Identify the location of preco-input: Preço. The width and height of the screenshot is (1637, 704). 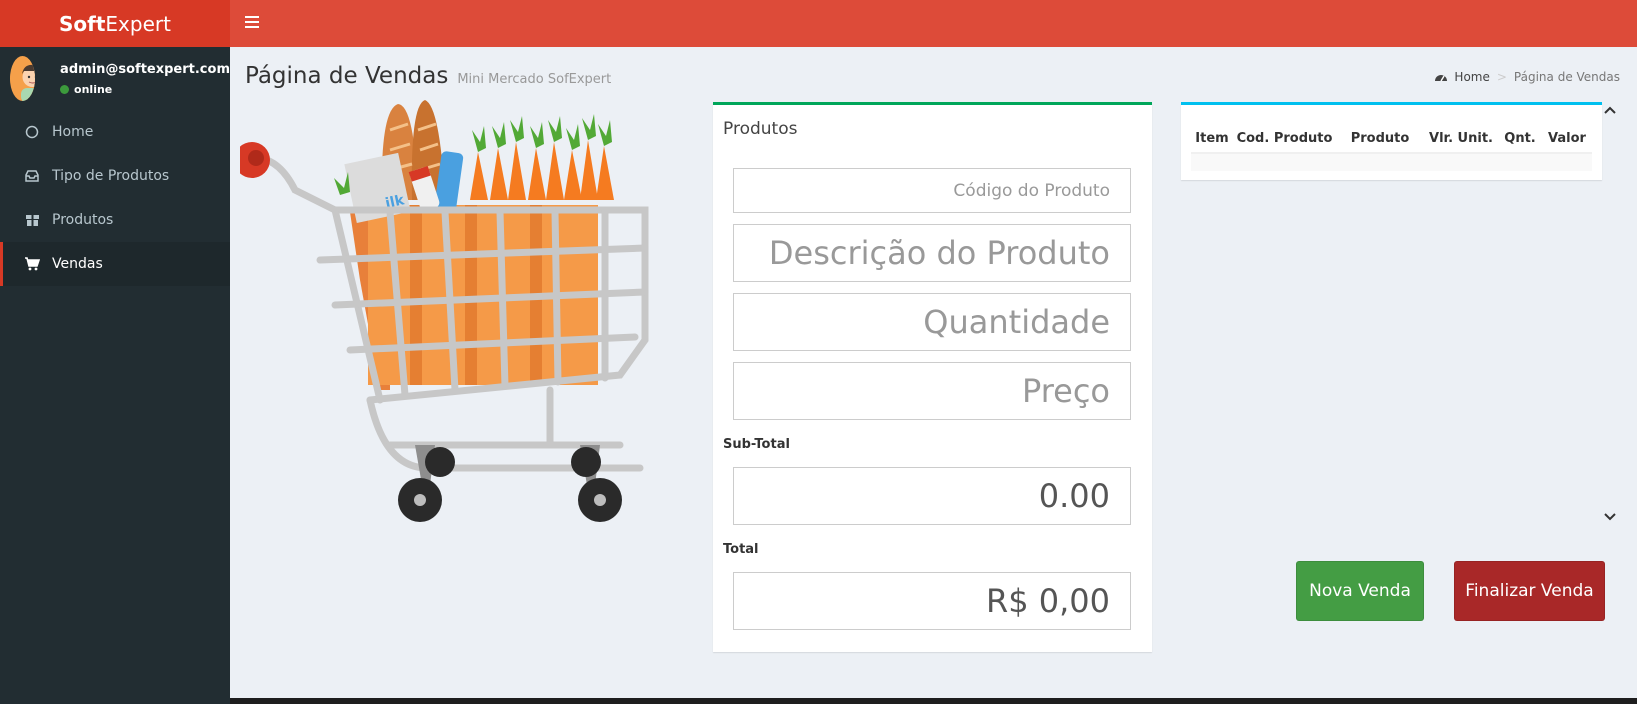
(932, 391).